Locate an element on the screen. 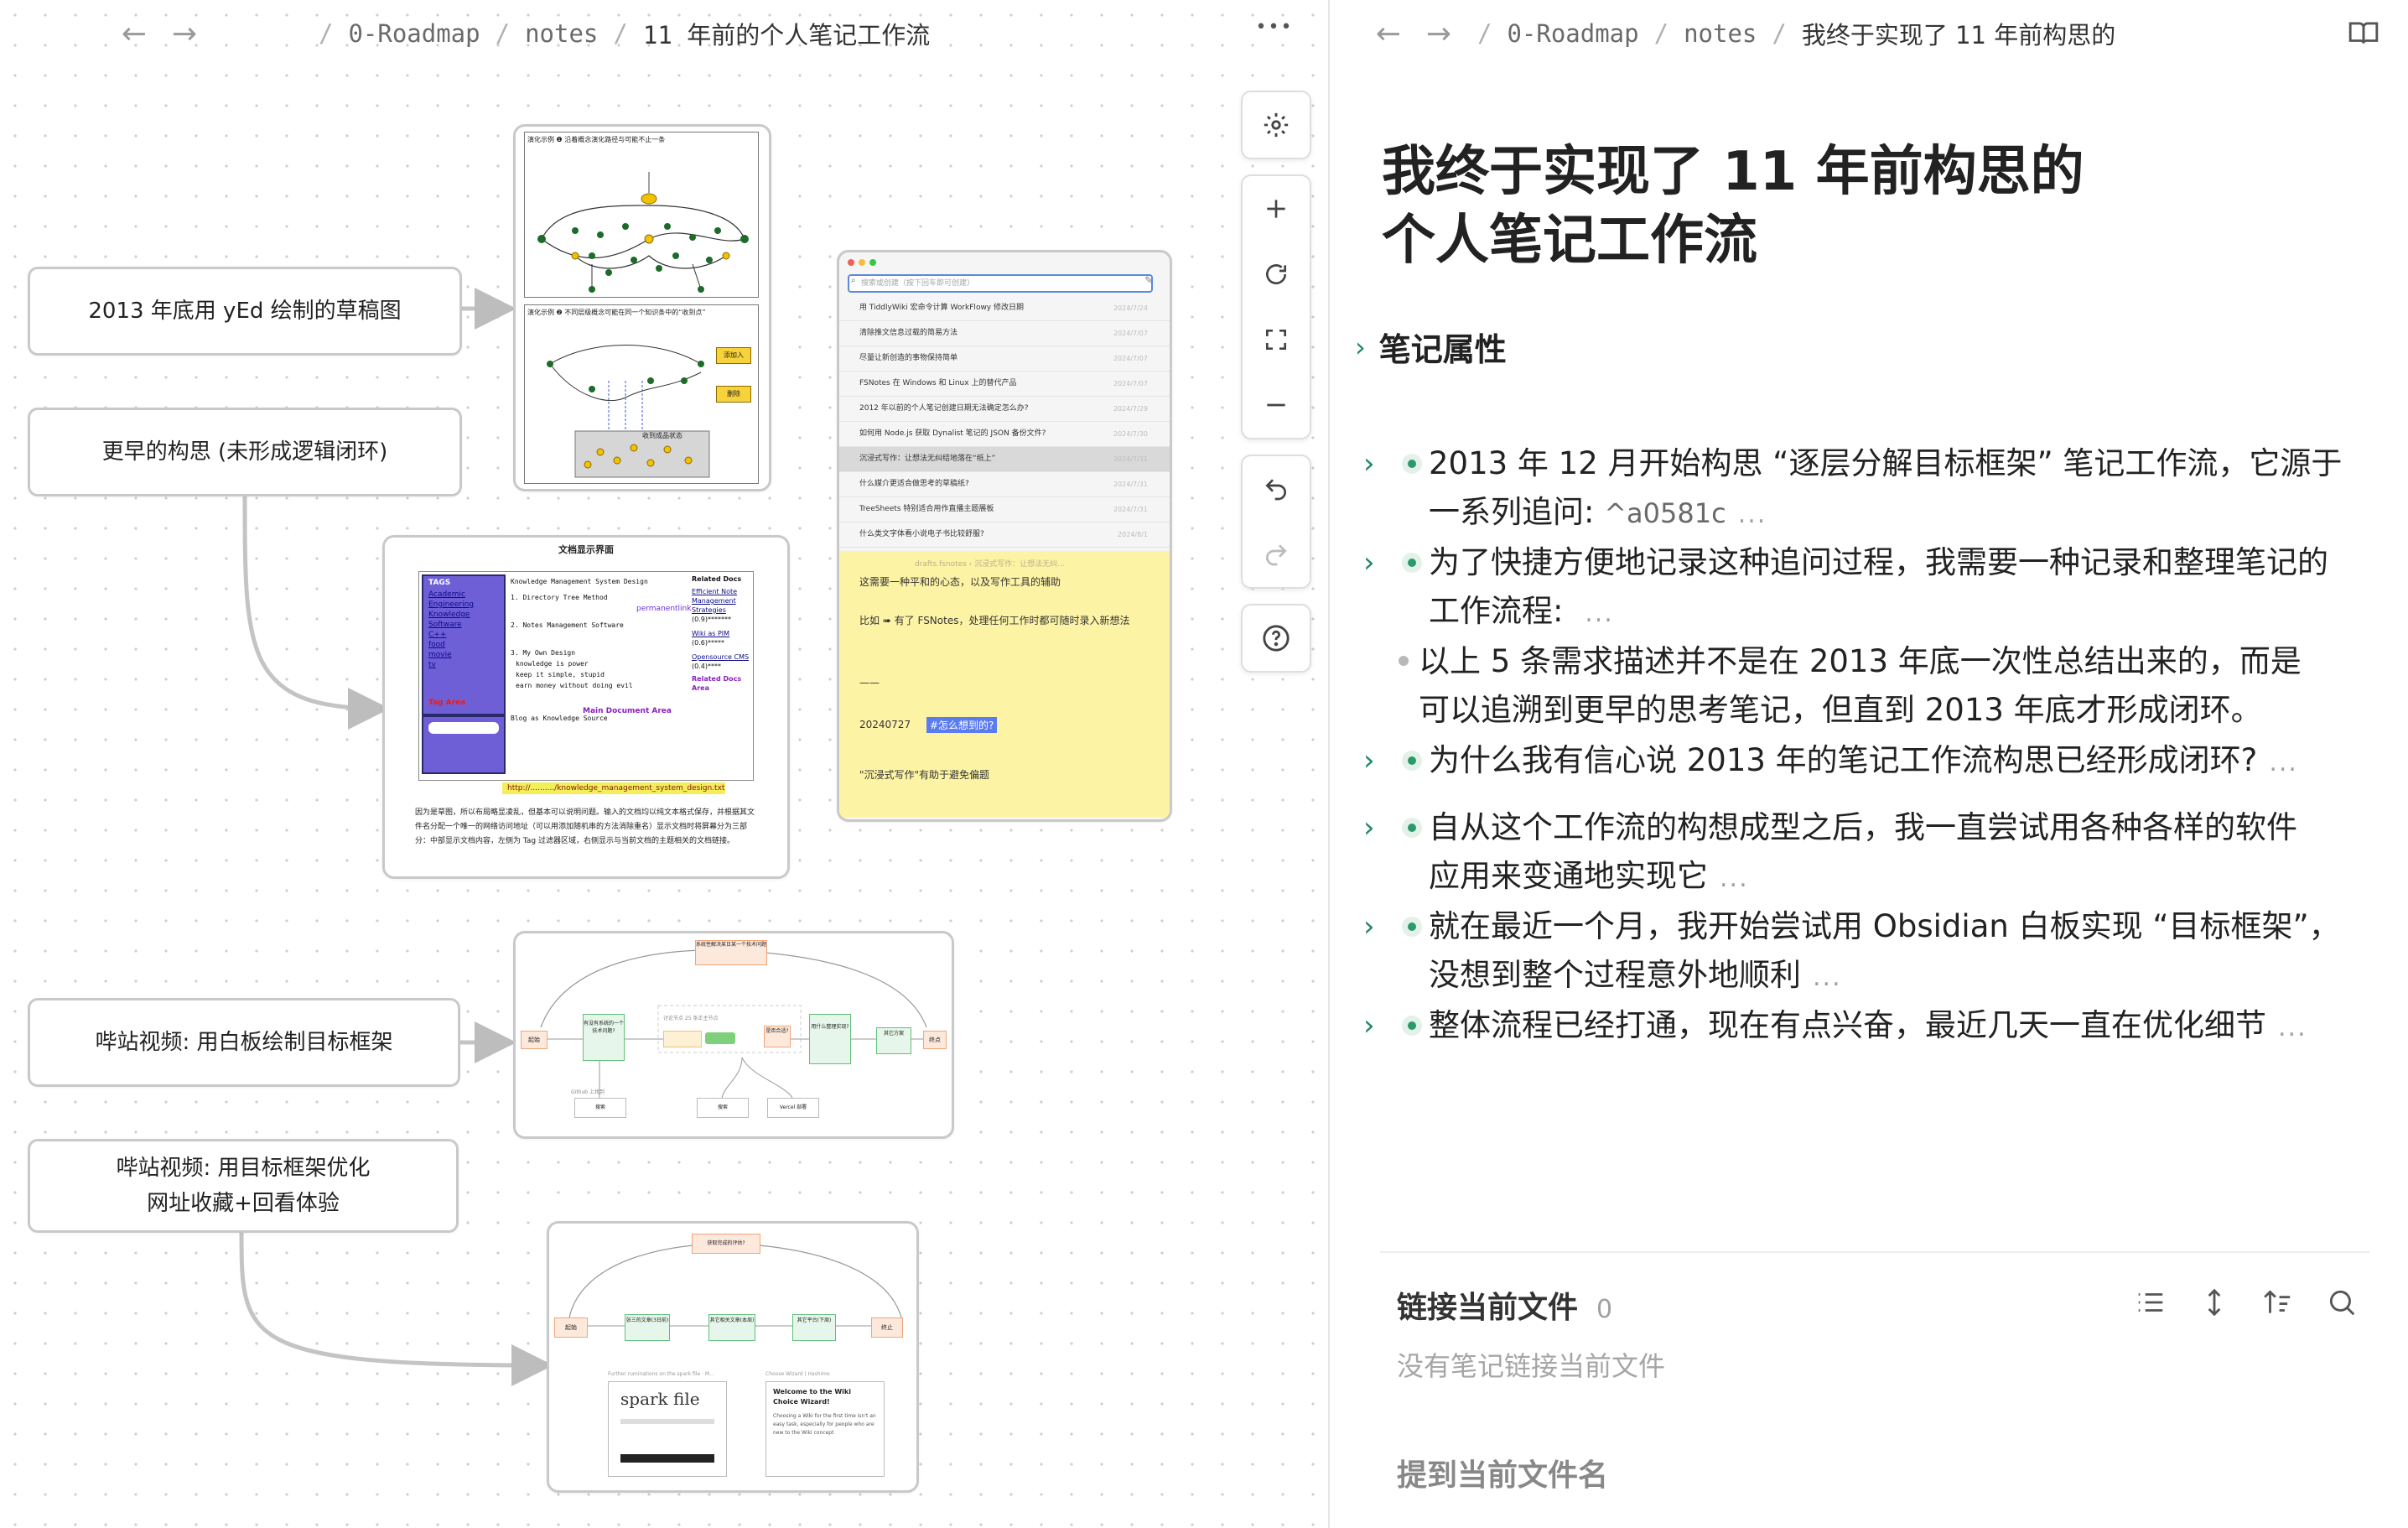 Image resolution: width=2408 pixels, height=1528 pixels. backlinks-header: 链接当前文件 0 is located at coordinates (1504, 1305).